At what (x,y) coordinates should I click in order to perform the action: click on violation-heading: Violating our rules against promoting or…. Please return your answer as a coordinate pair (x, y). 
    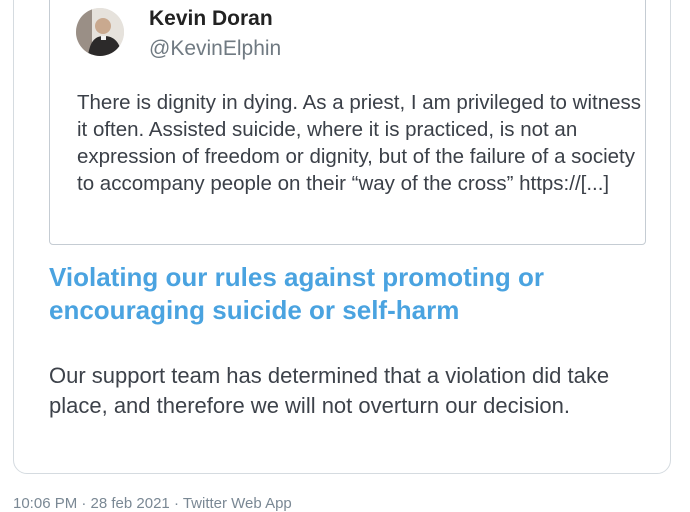
    Looking at the image, I should click on (297, 293).